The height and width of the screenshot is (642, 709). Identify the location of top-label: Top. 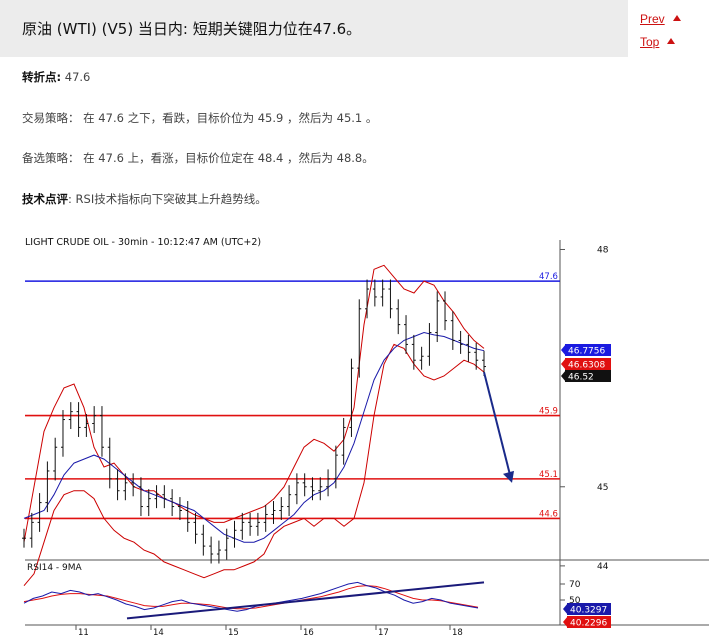
(650, 42).